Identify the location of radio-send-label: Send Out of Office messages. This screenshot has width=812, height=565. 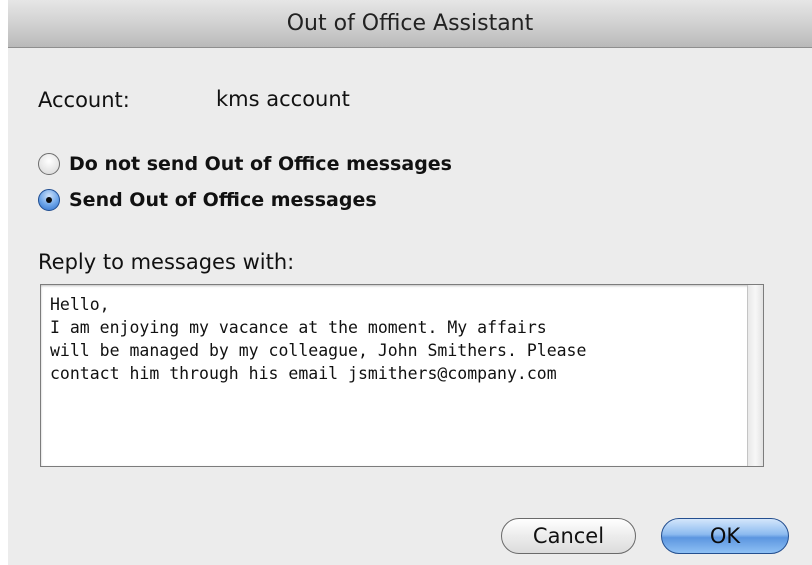
(223, 200).